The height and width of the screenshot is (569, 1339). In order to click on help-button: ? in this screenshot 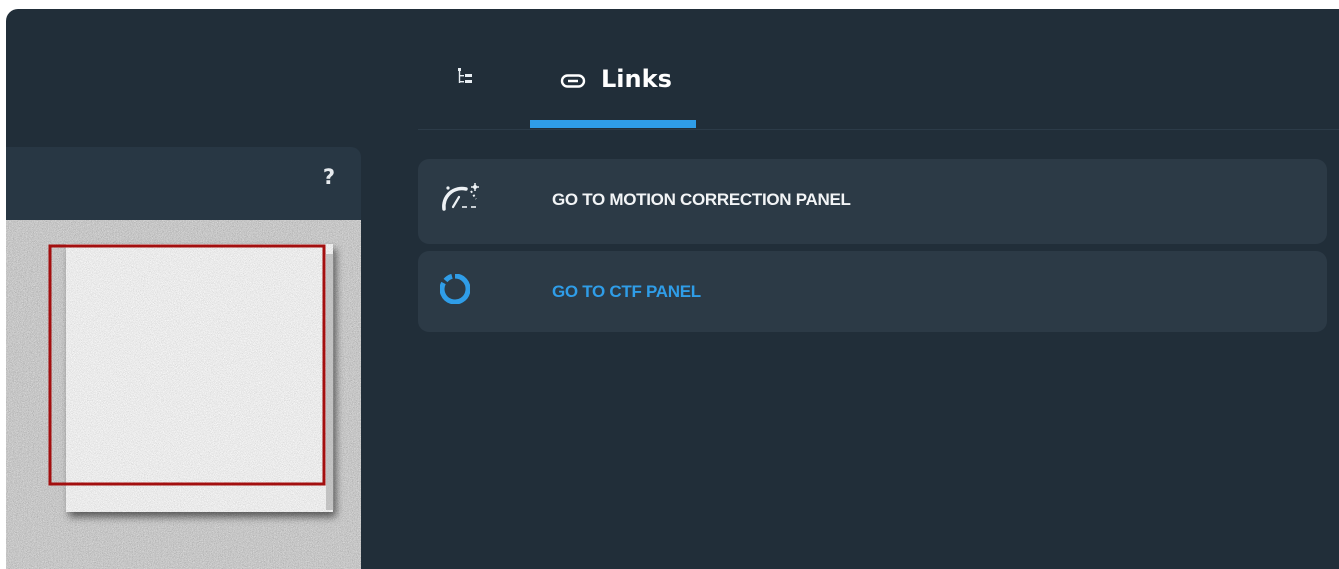, I will do `click(329, 177)`.